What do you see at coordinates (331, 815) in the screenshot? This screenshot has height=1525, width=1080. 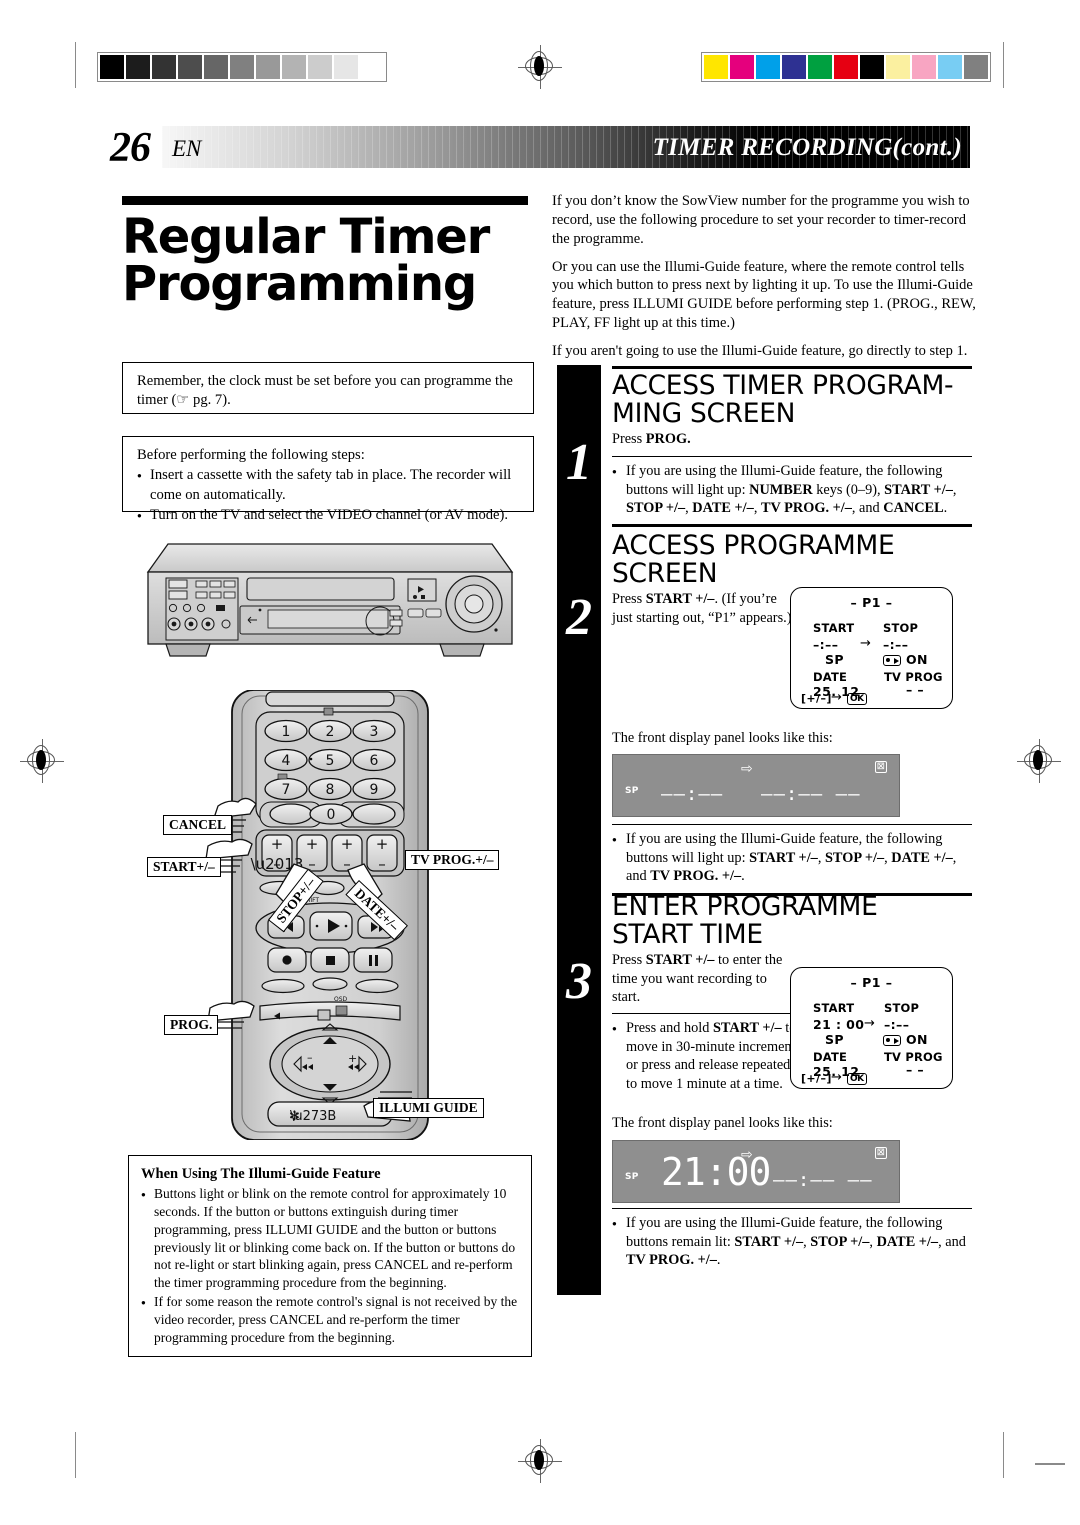 I see `svg-text: 0` at bounding box center [331, 815].